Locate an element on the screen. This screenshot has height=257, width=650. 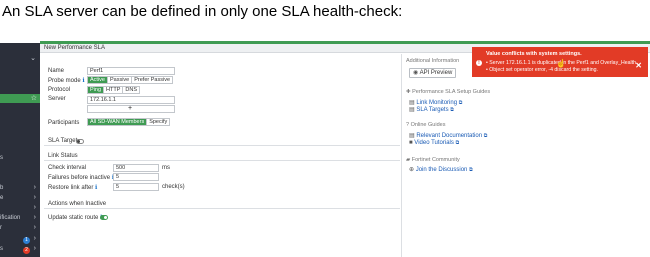
protocol-ping-option: Ping is located at coordinates (96, 90).